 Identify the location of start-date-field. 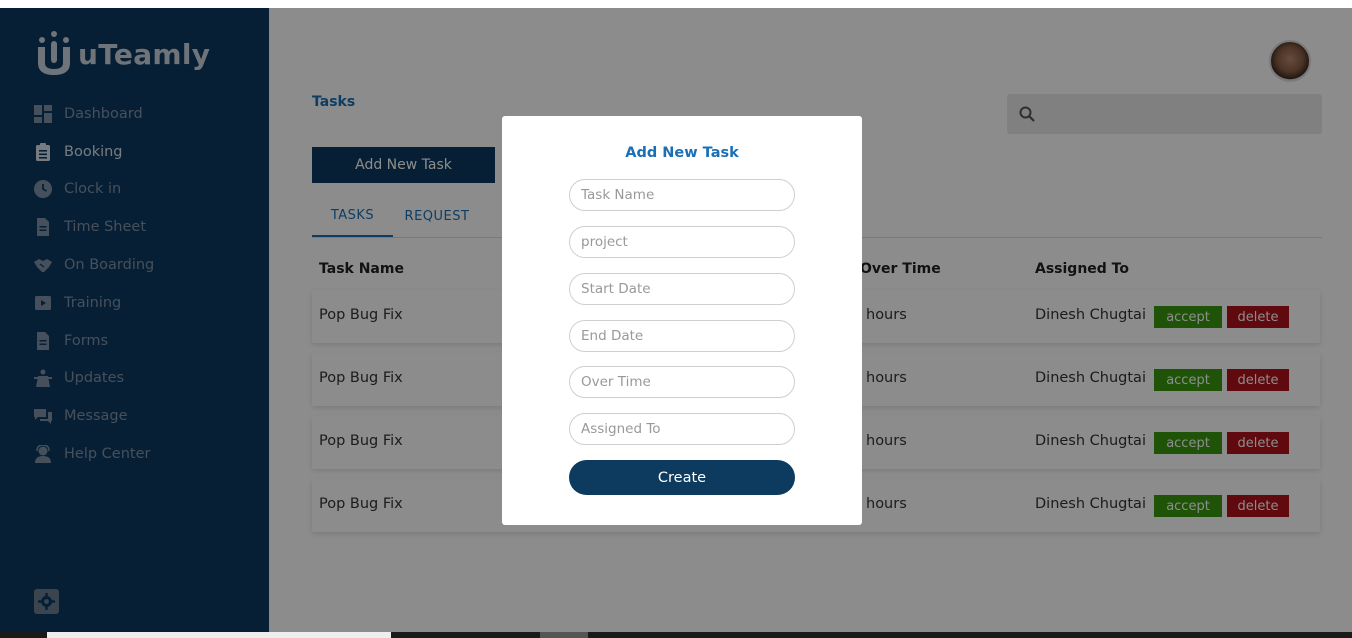
(682, 289).